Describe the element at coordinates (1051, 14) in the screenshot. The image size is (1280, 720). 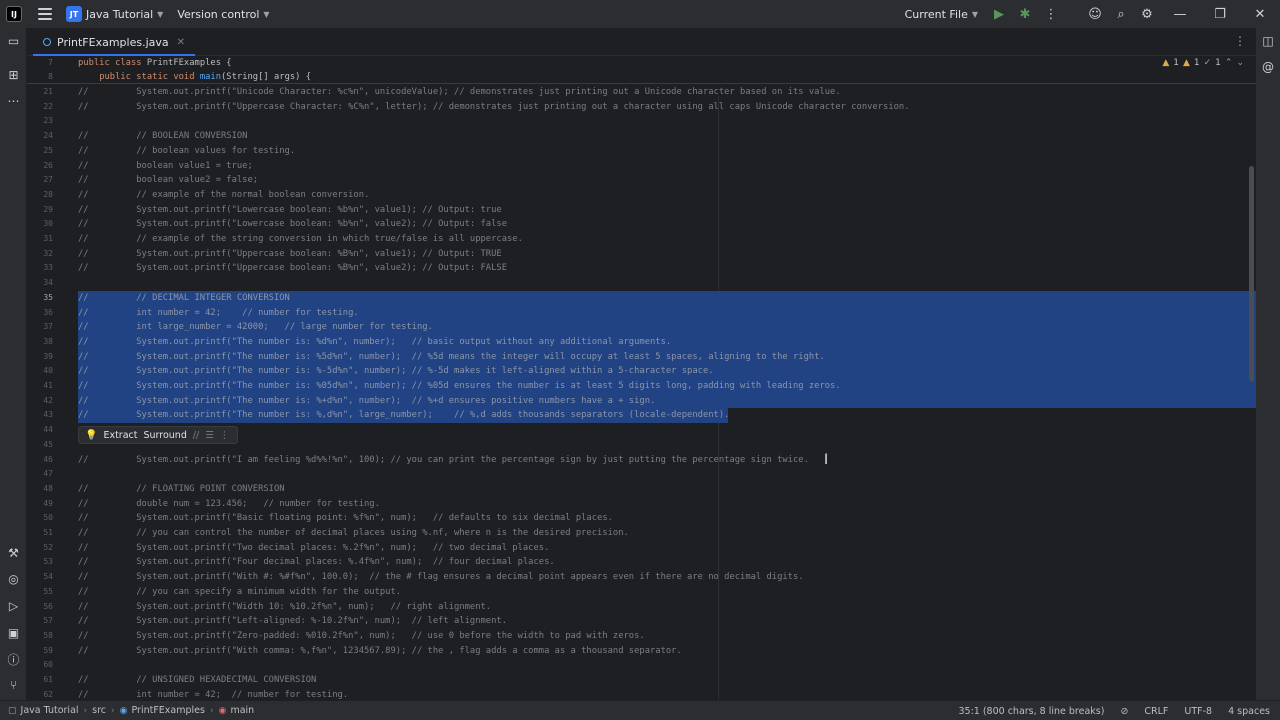
I see `more-icon: ⋮` at that location.